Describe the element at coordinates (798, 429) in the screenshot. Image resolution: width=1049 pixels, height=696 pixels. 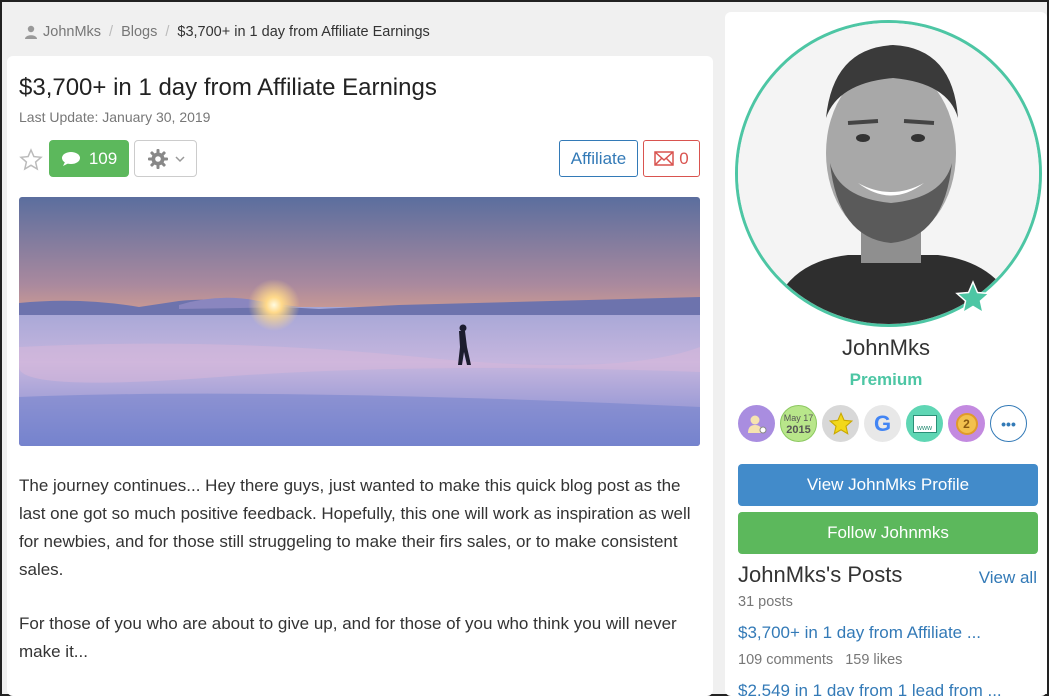
I see `badge-date-year: 2015` at that location.